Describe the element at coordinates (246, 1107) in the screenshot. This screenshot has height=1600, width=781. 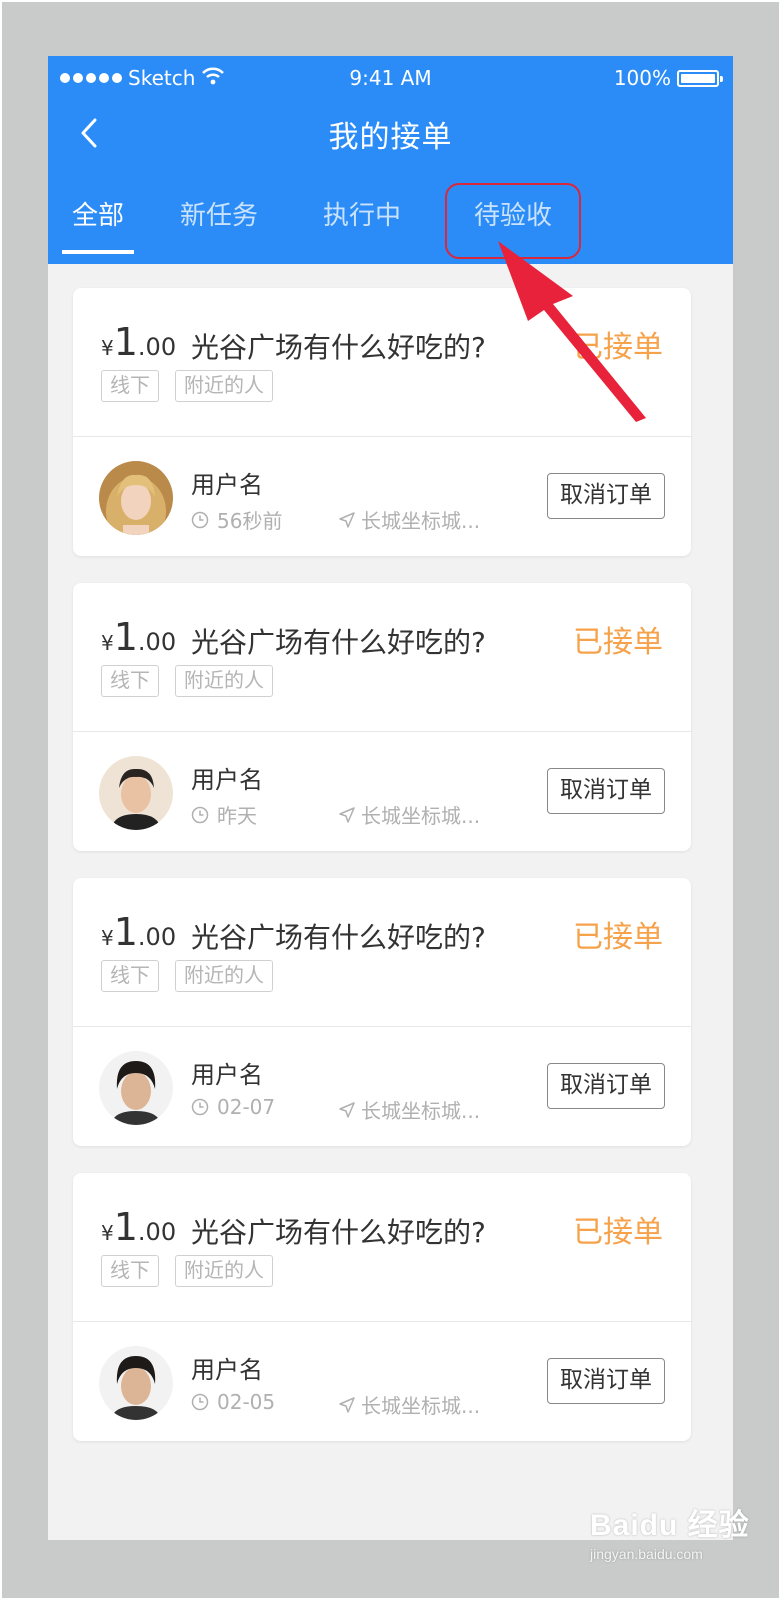
I see `time-text: 02-07` at that location.